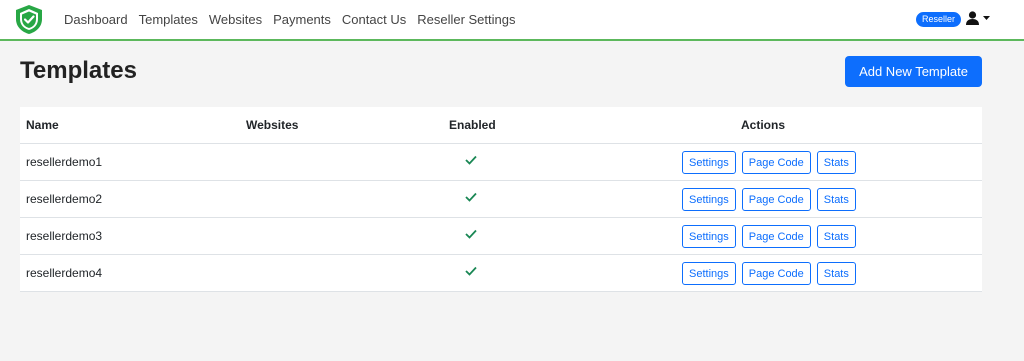 This screenshot has width=1024, height=361. I want to click on nav-link-dashboard: Dashboard, so click(96, 19).